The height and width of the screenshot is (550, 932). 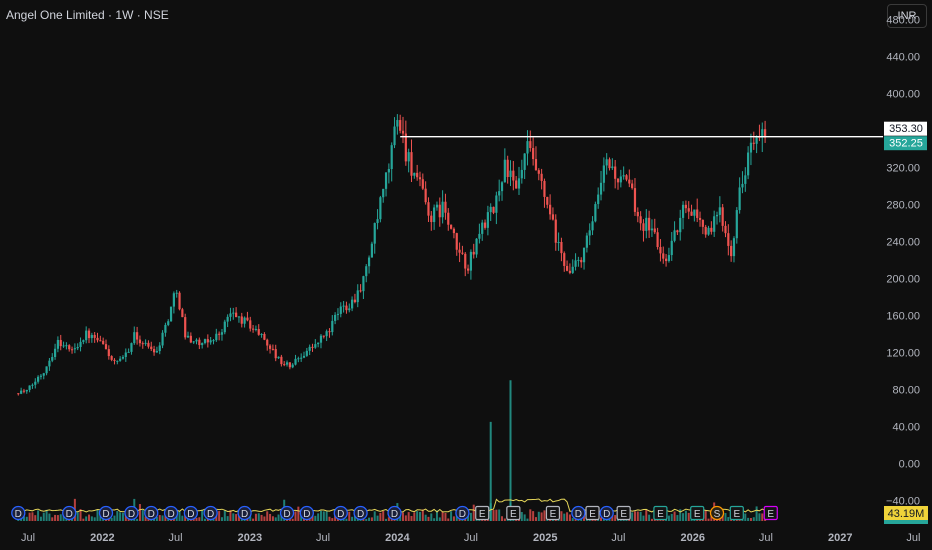 I want to click on event-marker-earnings: E, so click(x=553, y=513).